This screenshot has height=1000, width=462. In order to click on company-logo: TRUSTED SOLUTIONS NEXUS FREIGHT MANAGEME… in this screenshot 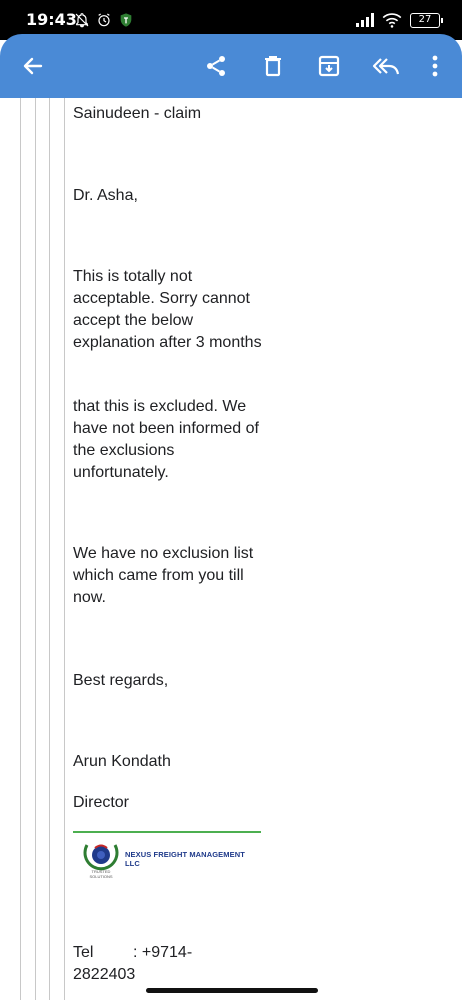, I will do `click(167, 855)`.